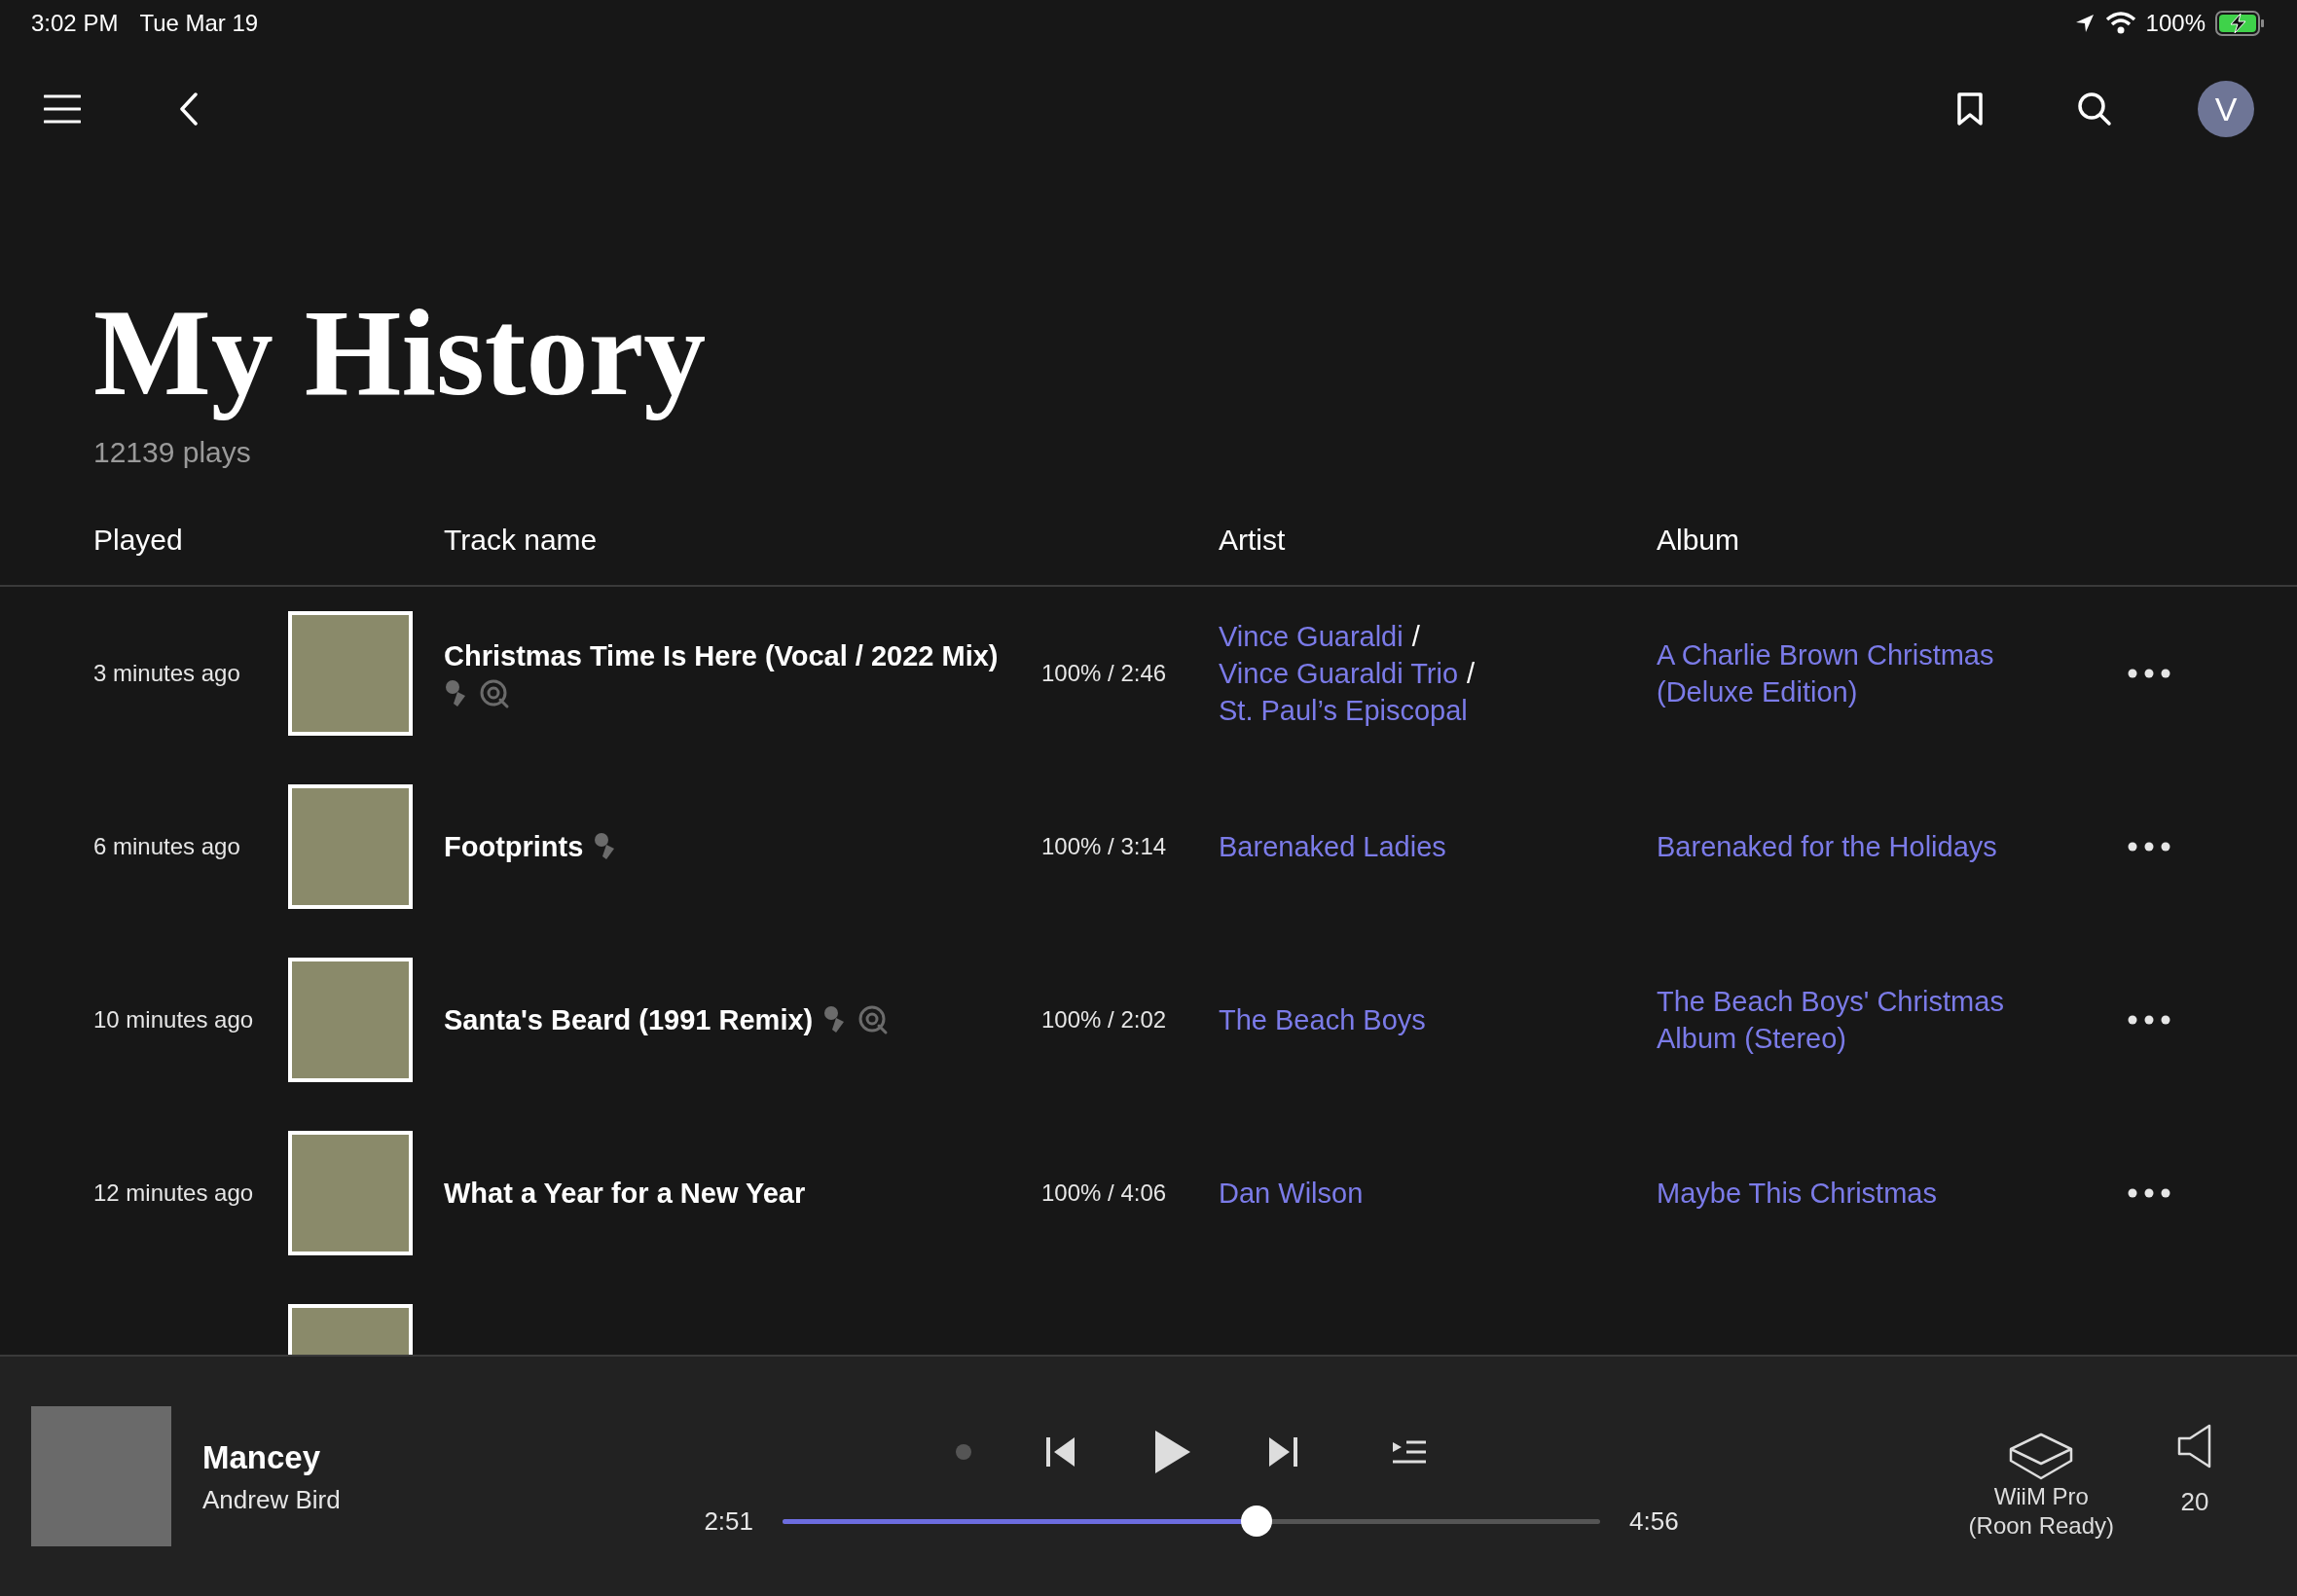 The height and width of the screenshot is (1596, 2297). I want to click on previous-icon, so click(1061, 1451).